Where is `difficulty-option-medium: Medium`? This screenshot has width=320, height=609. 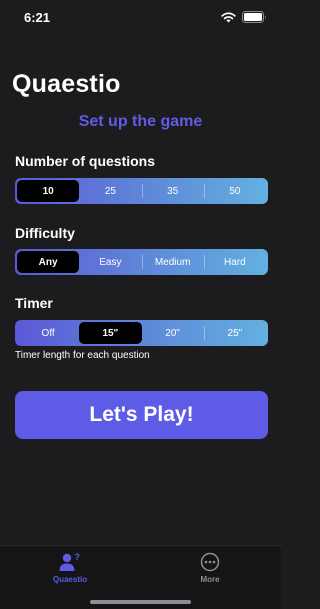 difficulty-option-medium: Medium is located at coordinates (172, 262).